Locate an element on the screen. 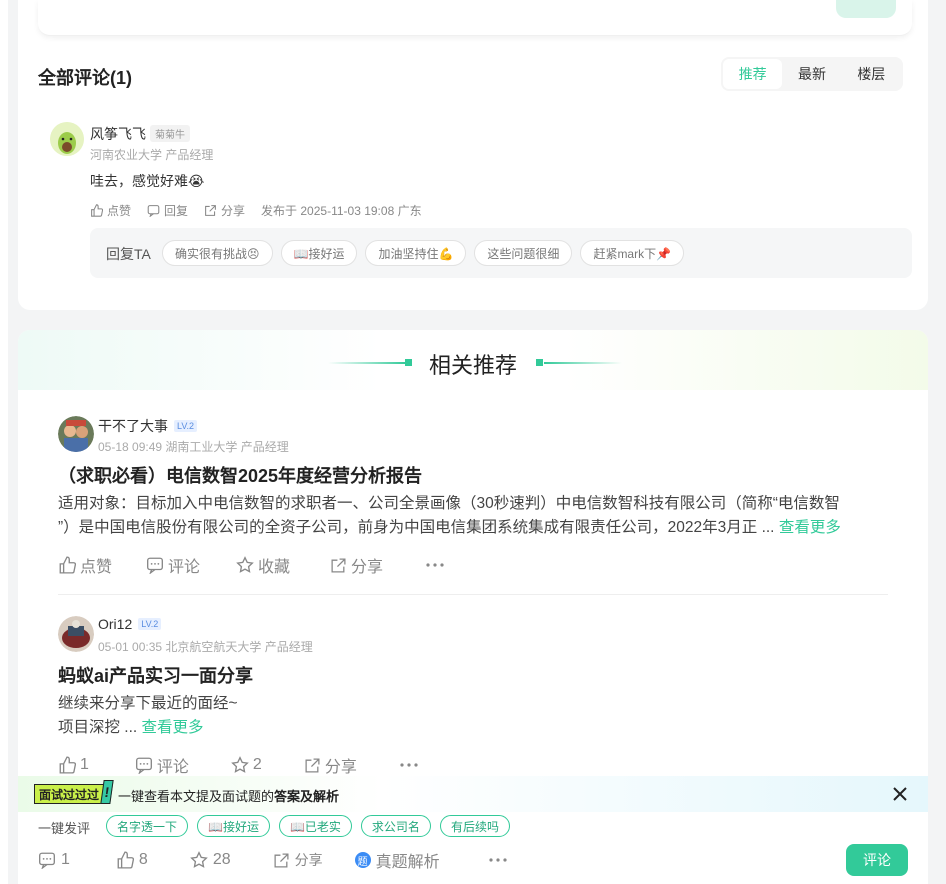 The width and height of the screenshot is (946, 884). banner-text-bold: 答案及解析 is located at coordinates (307, 796).